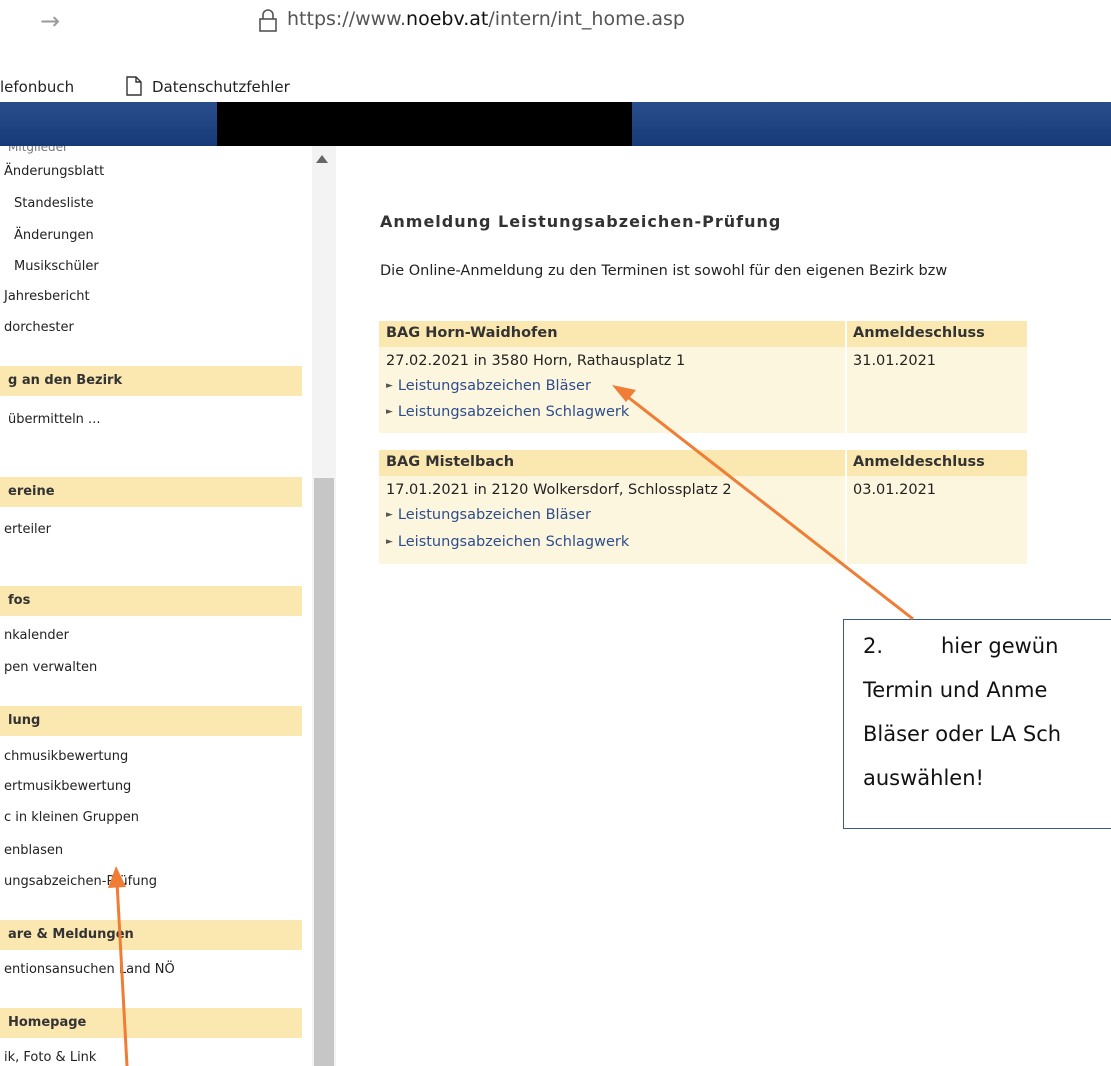  What do you see at coordinates (151, 1023) in the screenshot?
I see `sidebar-section-homepage: Homepage` at bounding box center [151, 1023].